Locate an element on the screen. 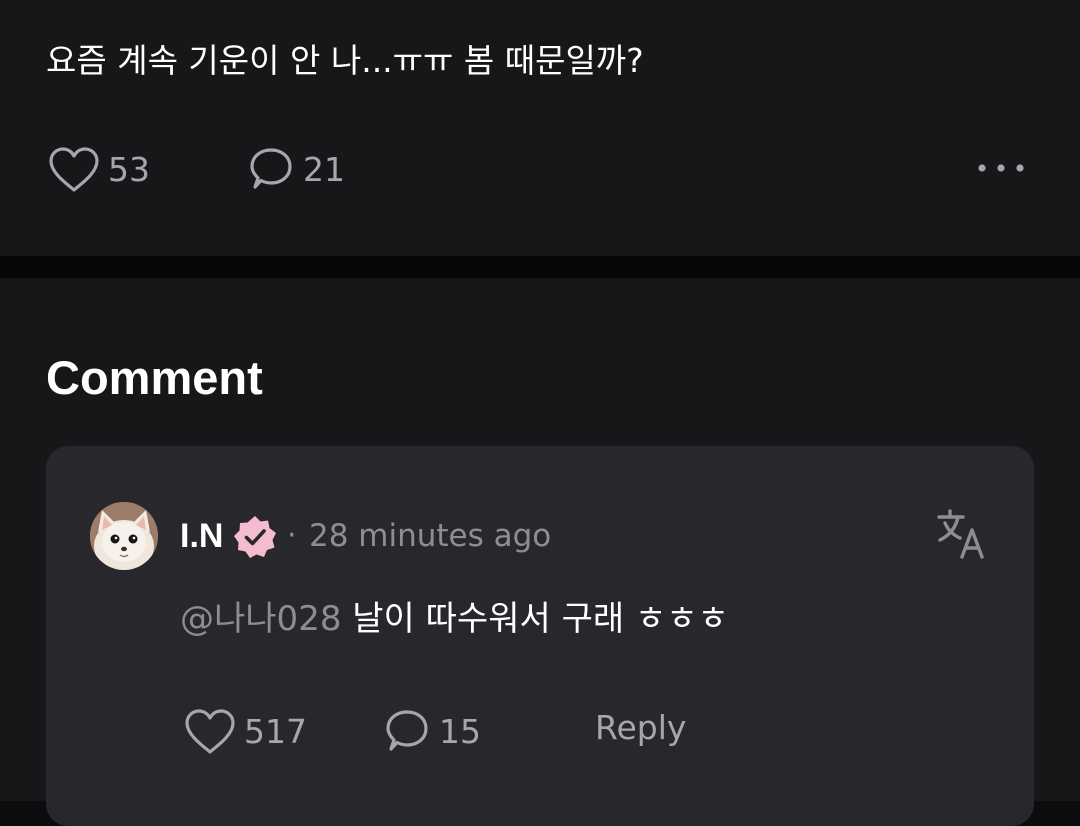  comment-time: 28 minutes ago is located at coordinates (430, 536).